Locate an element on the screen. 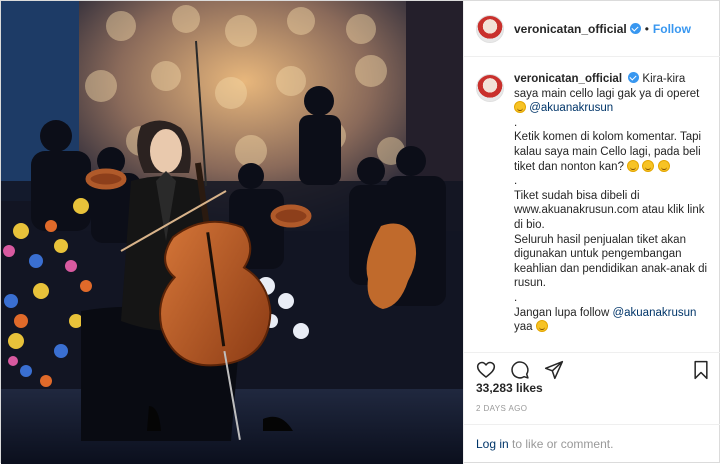  heart-icon is located at coordinates (486, 369).